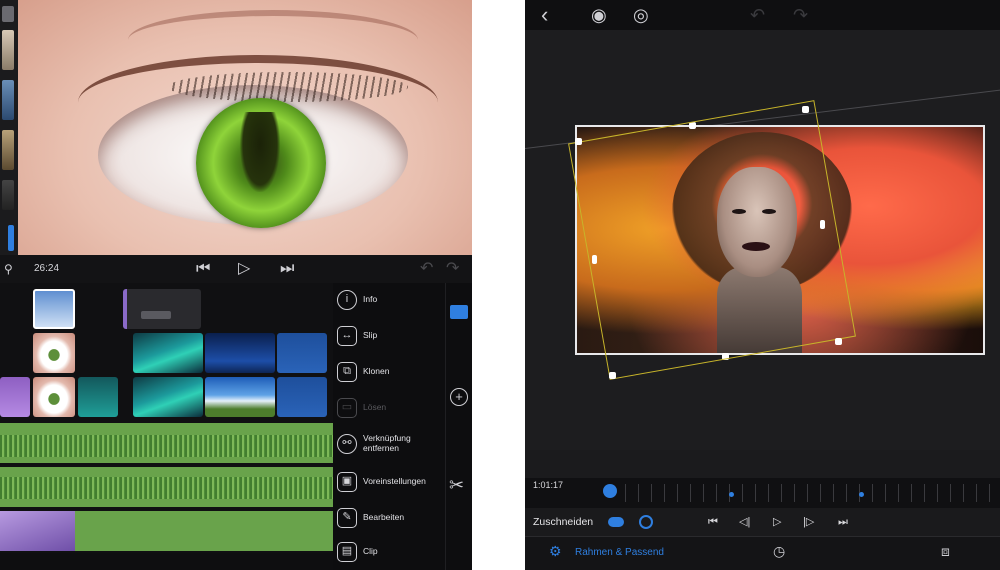 Image resolution: width=1000 pixels, height=570 pixels. I want to click on crop-toggle, so click(616, 522).